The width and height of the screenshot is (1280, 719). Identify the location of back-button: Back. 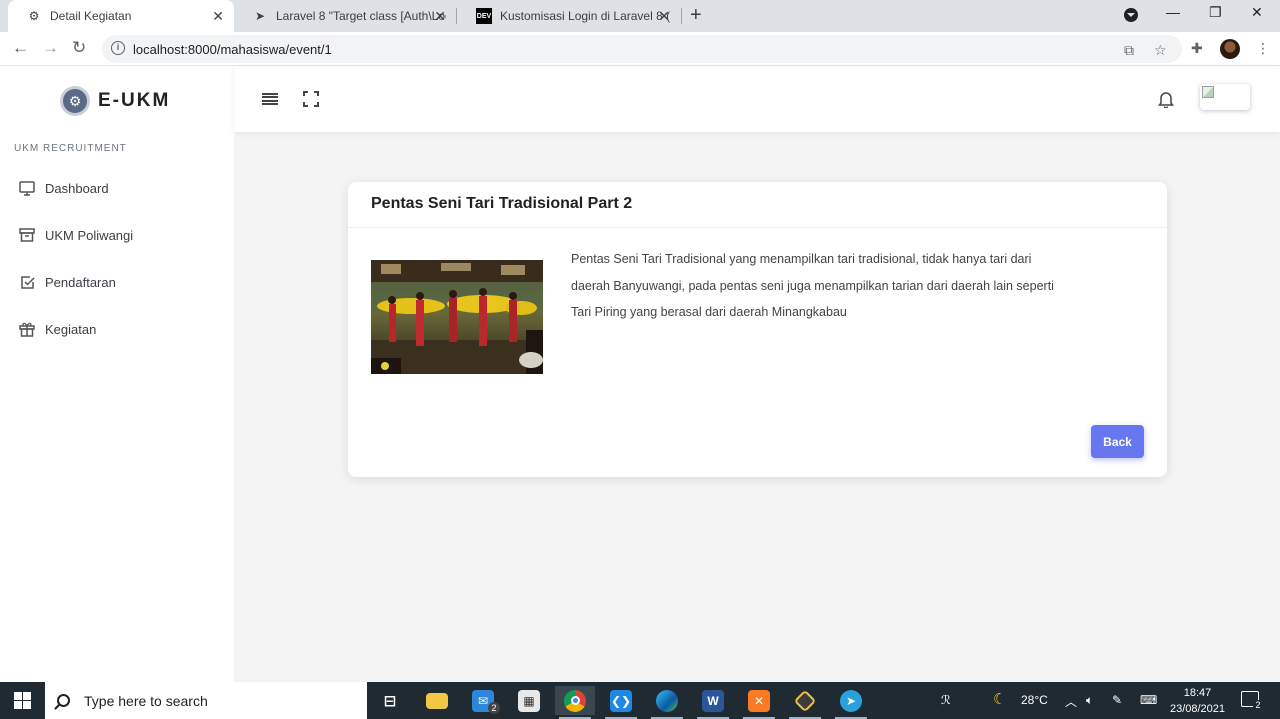
(1117, 441).